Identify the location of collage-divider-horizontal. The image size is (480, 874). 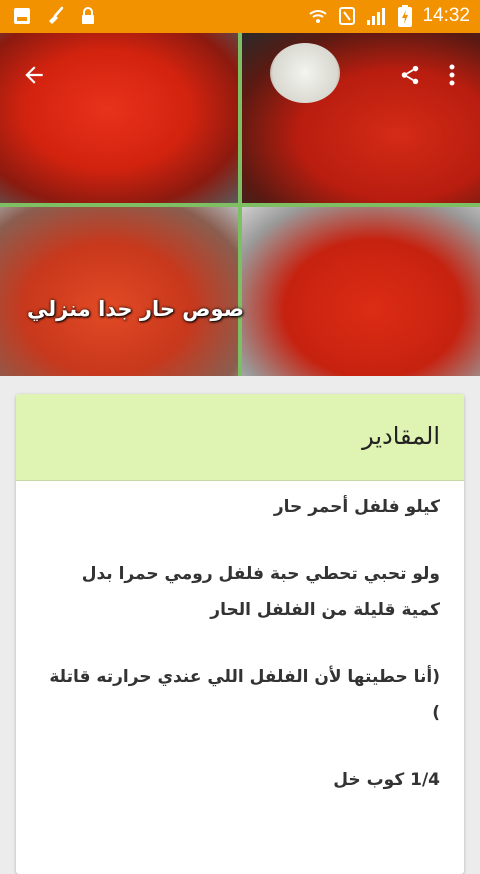
(240, 205).